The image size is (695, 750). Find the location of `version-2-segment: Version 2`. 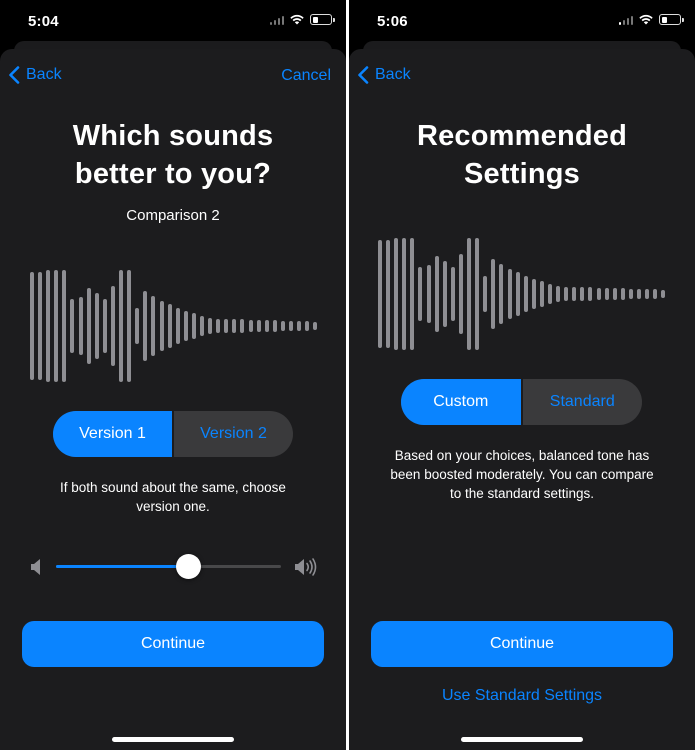

version-2-segment: Version 2 is located at coordinates (233, 434).